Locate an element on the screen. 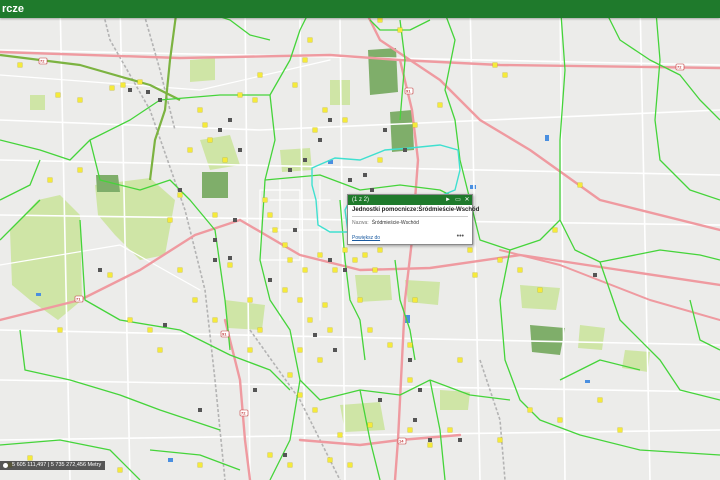 This screenshot has width=720, height=480. more-actions-button: ••• is located at coordinates (460, 236).